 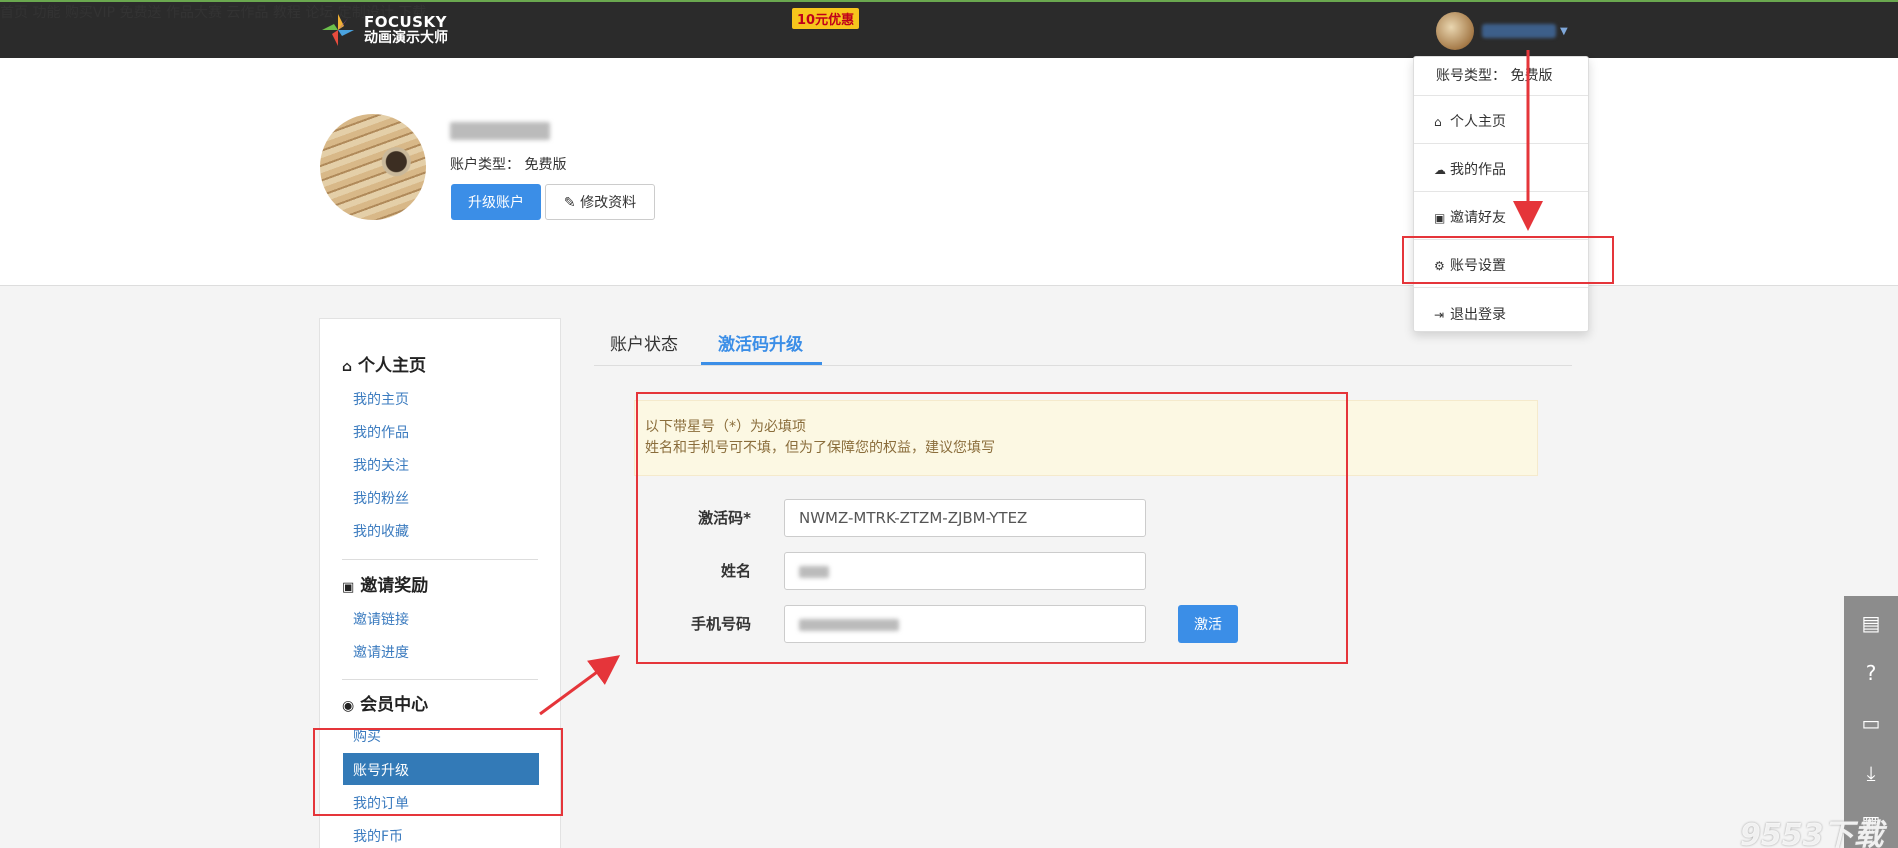 What do you see at coordinates (1871, 773) in the screenshot?
I see `download-icon: ⤓` at bounding box center [1871, 773].